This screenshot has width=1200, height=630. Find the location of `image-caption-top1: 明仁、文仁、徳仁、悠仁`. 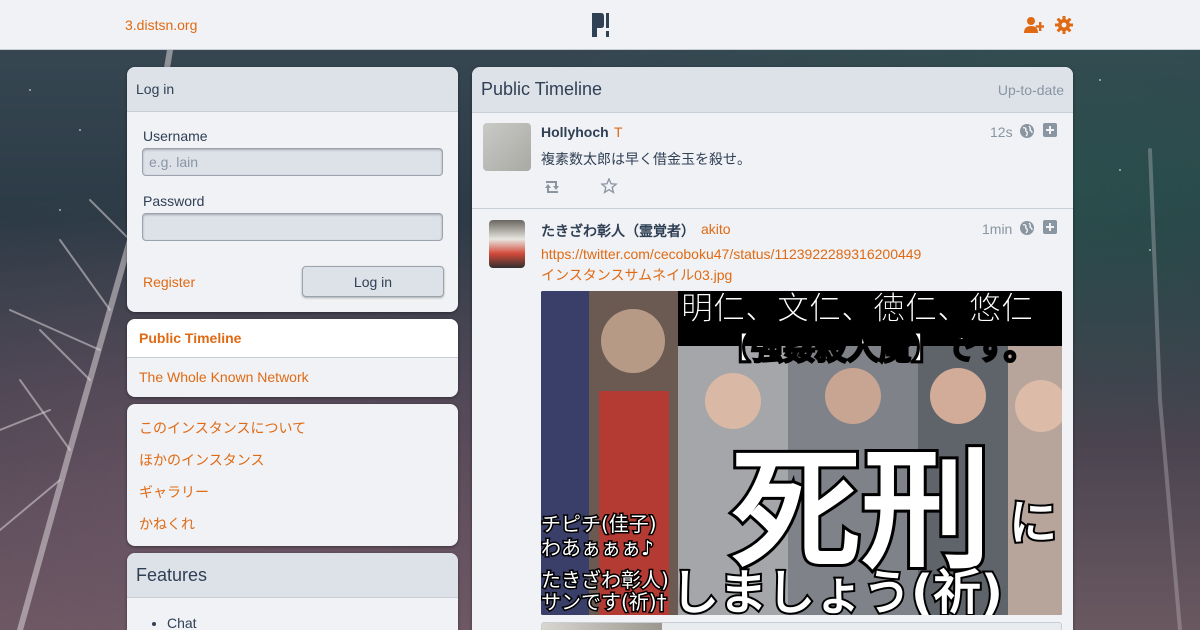

image-caption-top1: 明仁、文仁、徳仁、悠仁 is located at coordinates (857, 309).